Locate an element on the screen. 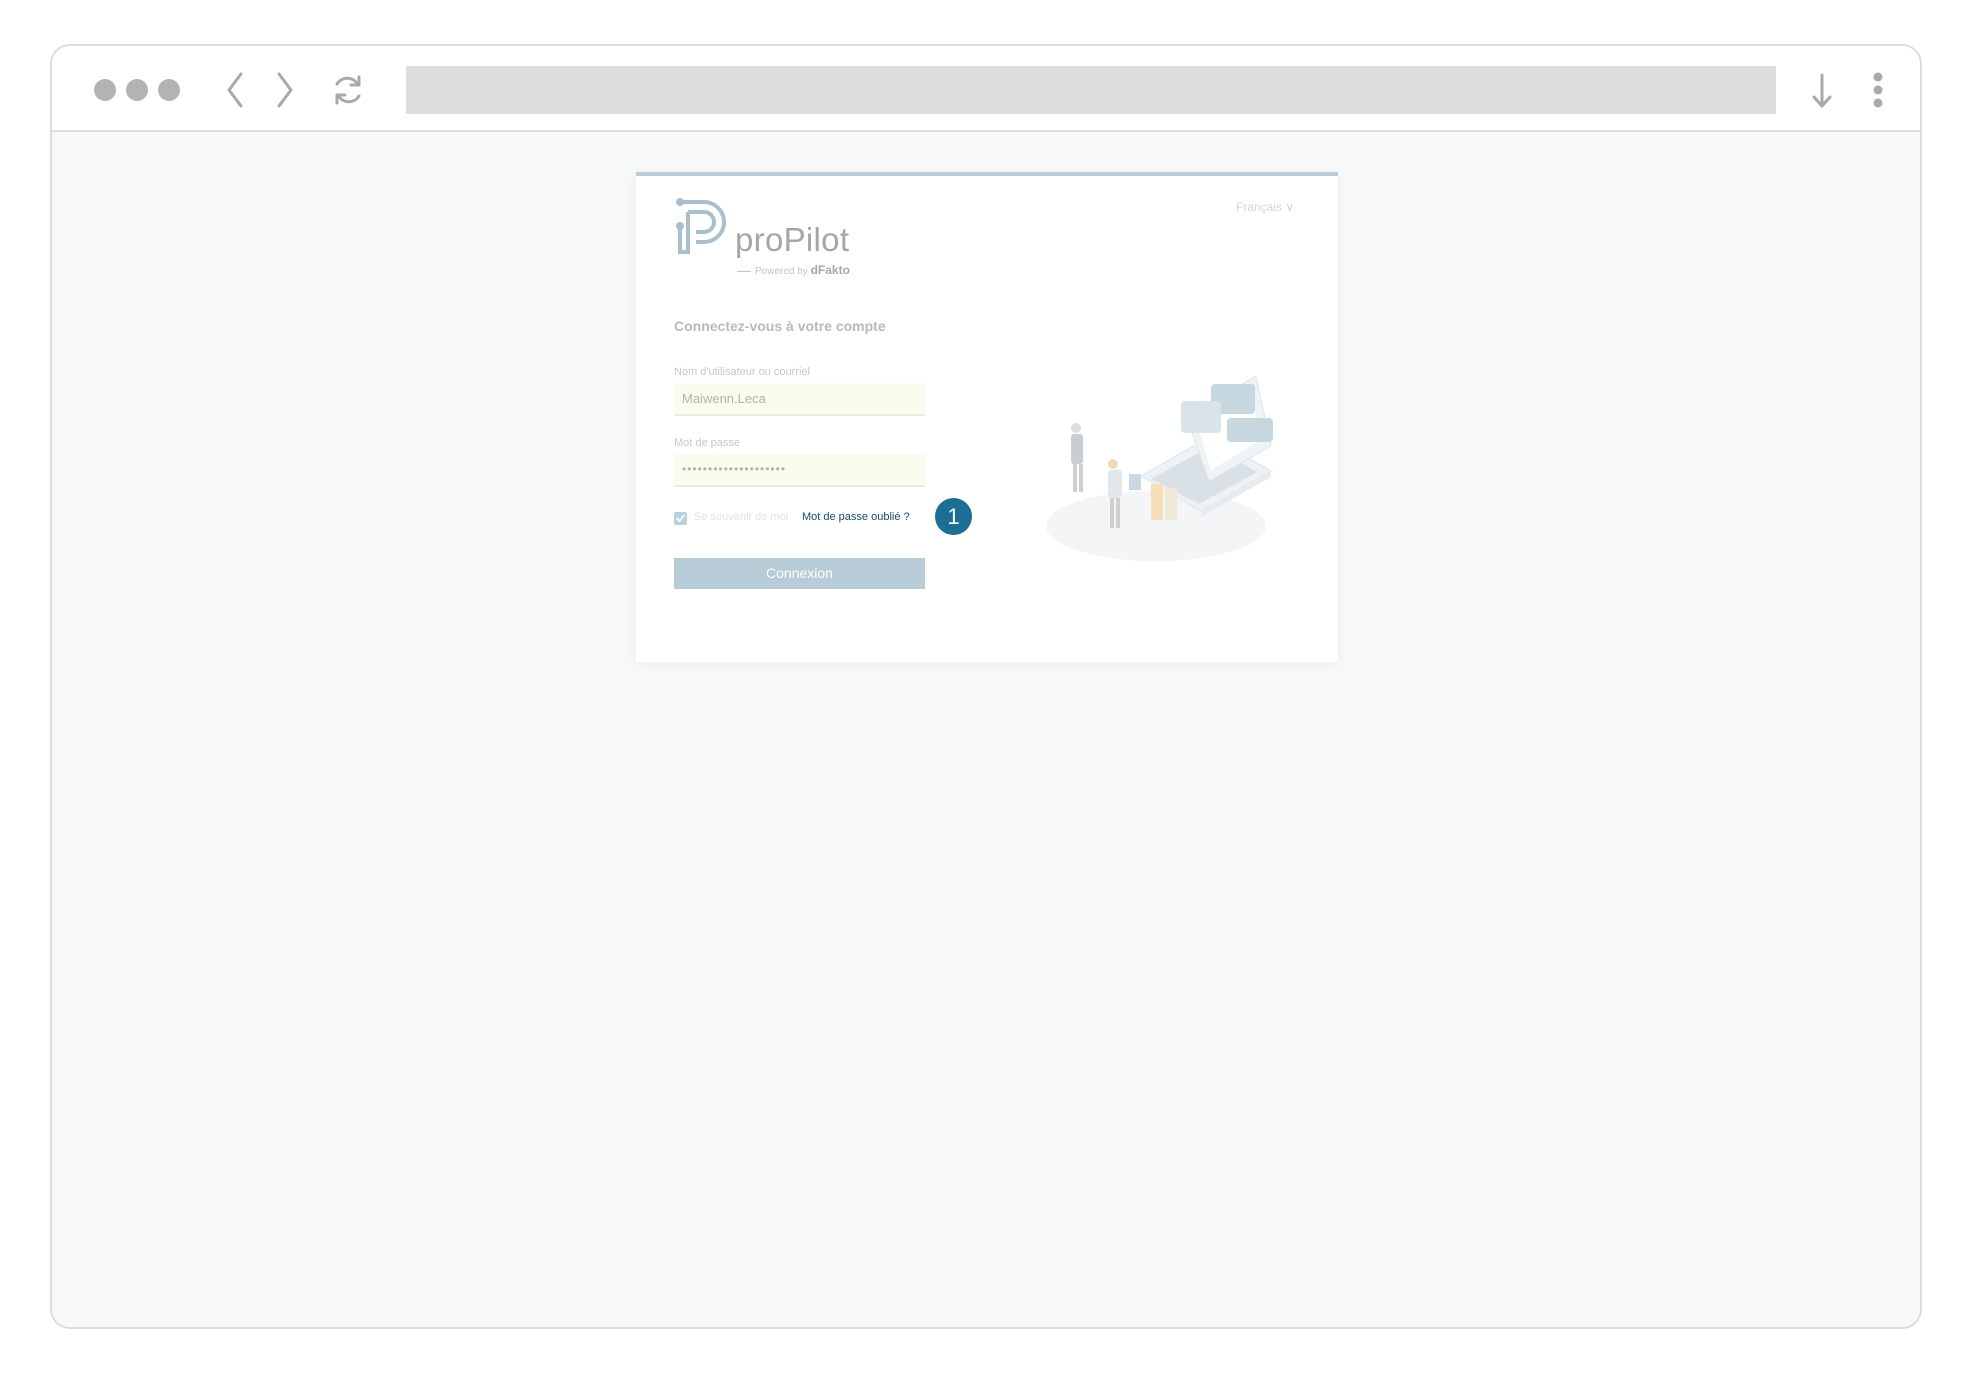  password-label: Mot de passe is located at coordinates (707, 443).